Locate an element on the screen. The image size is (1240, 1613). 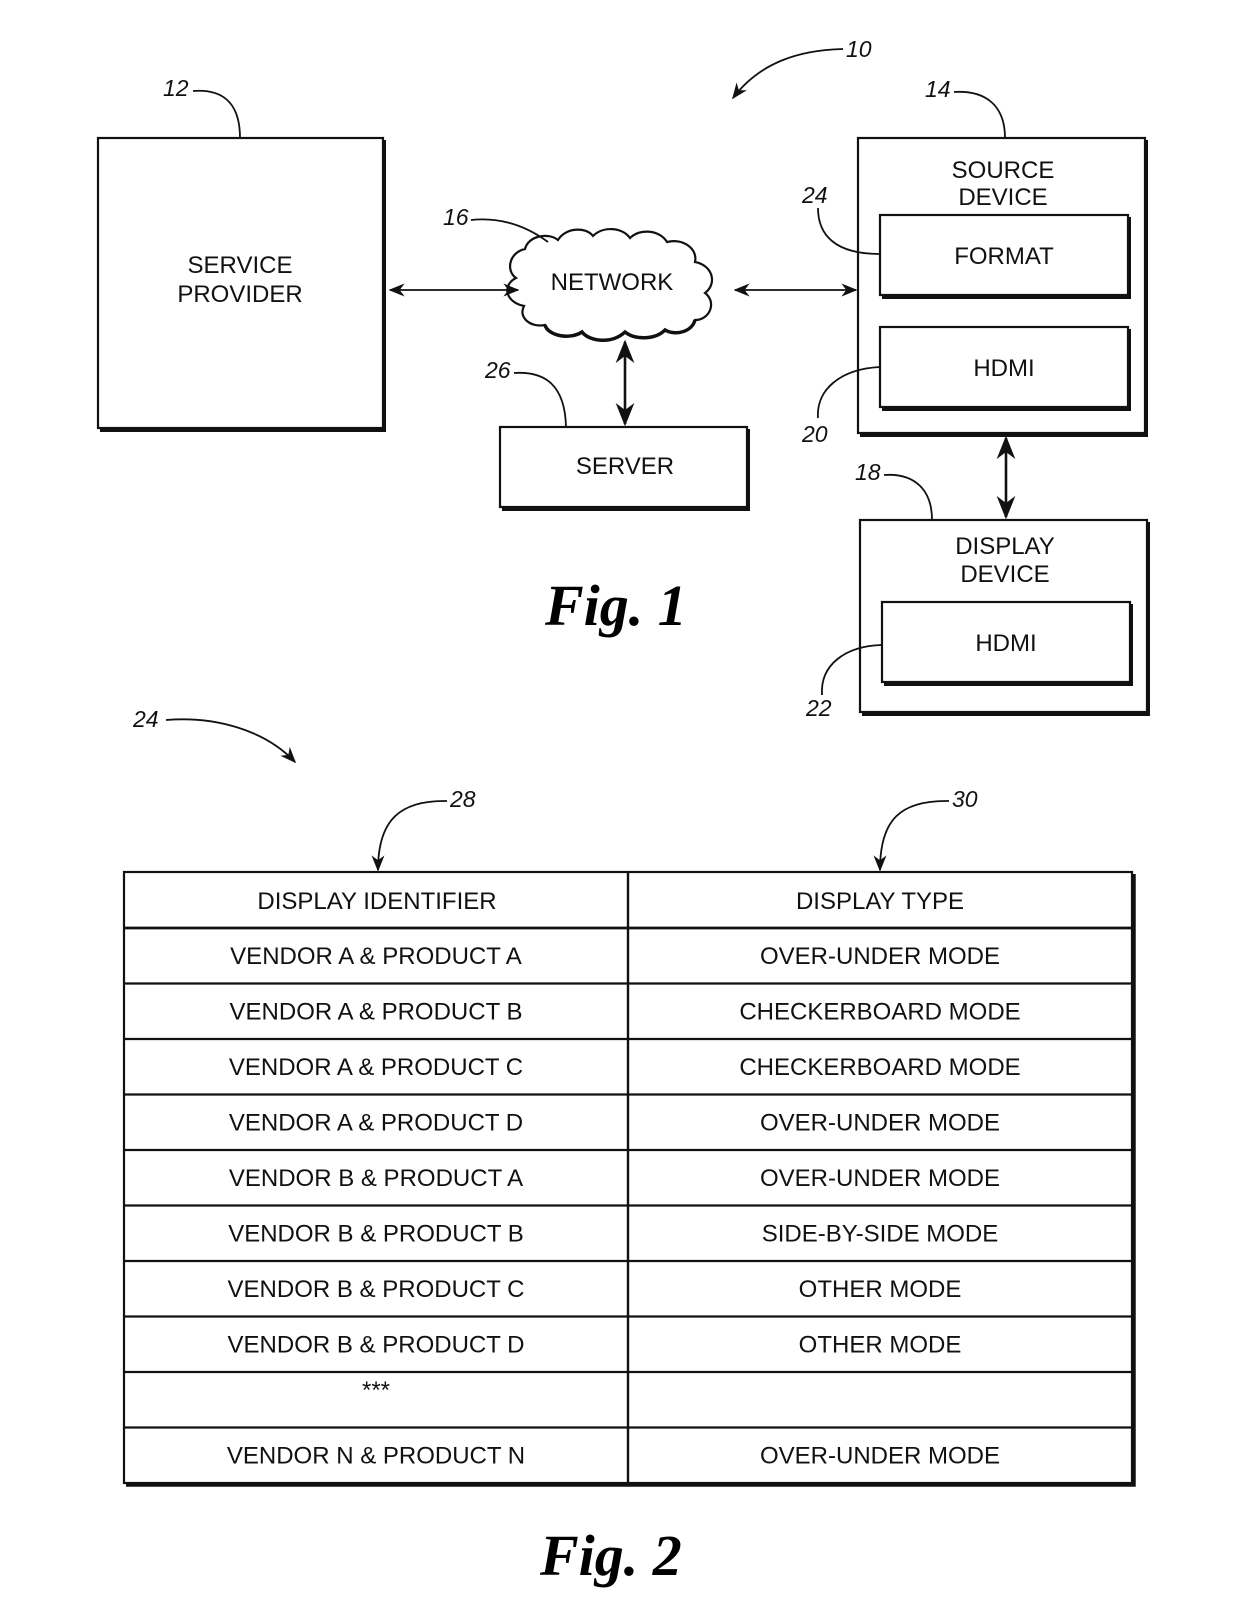
display-identifier-cell: VENDOR A & PRODUCT C is located at coordinates (376, 1067).